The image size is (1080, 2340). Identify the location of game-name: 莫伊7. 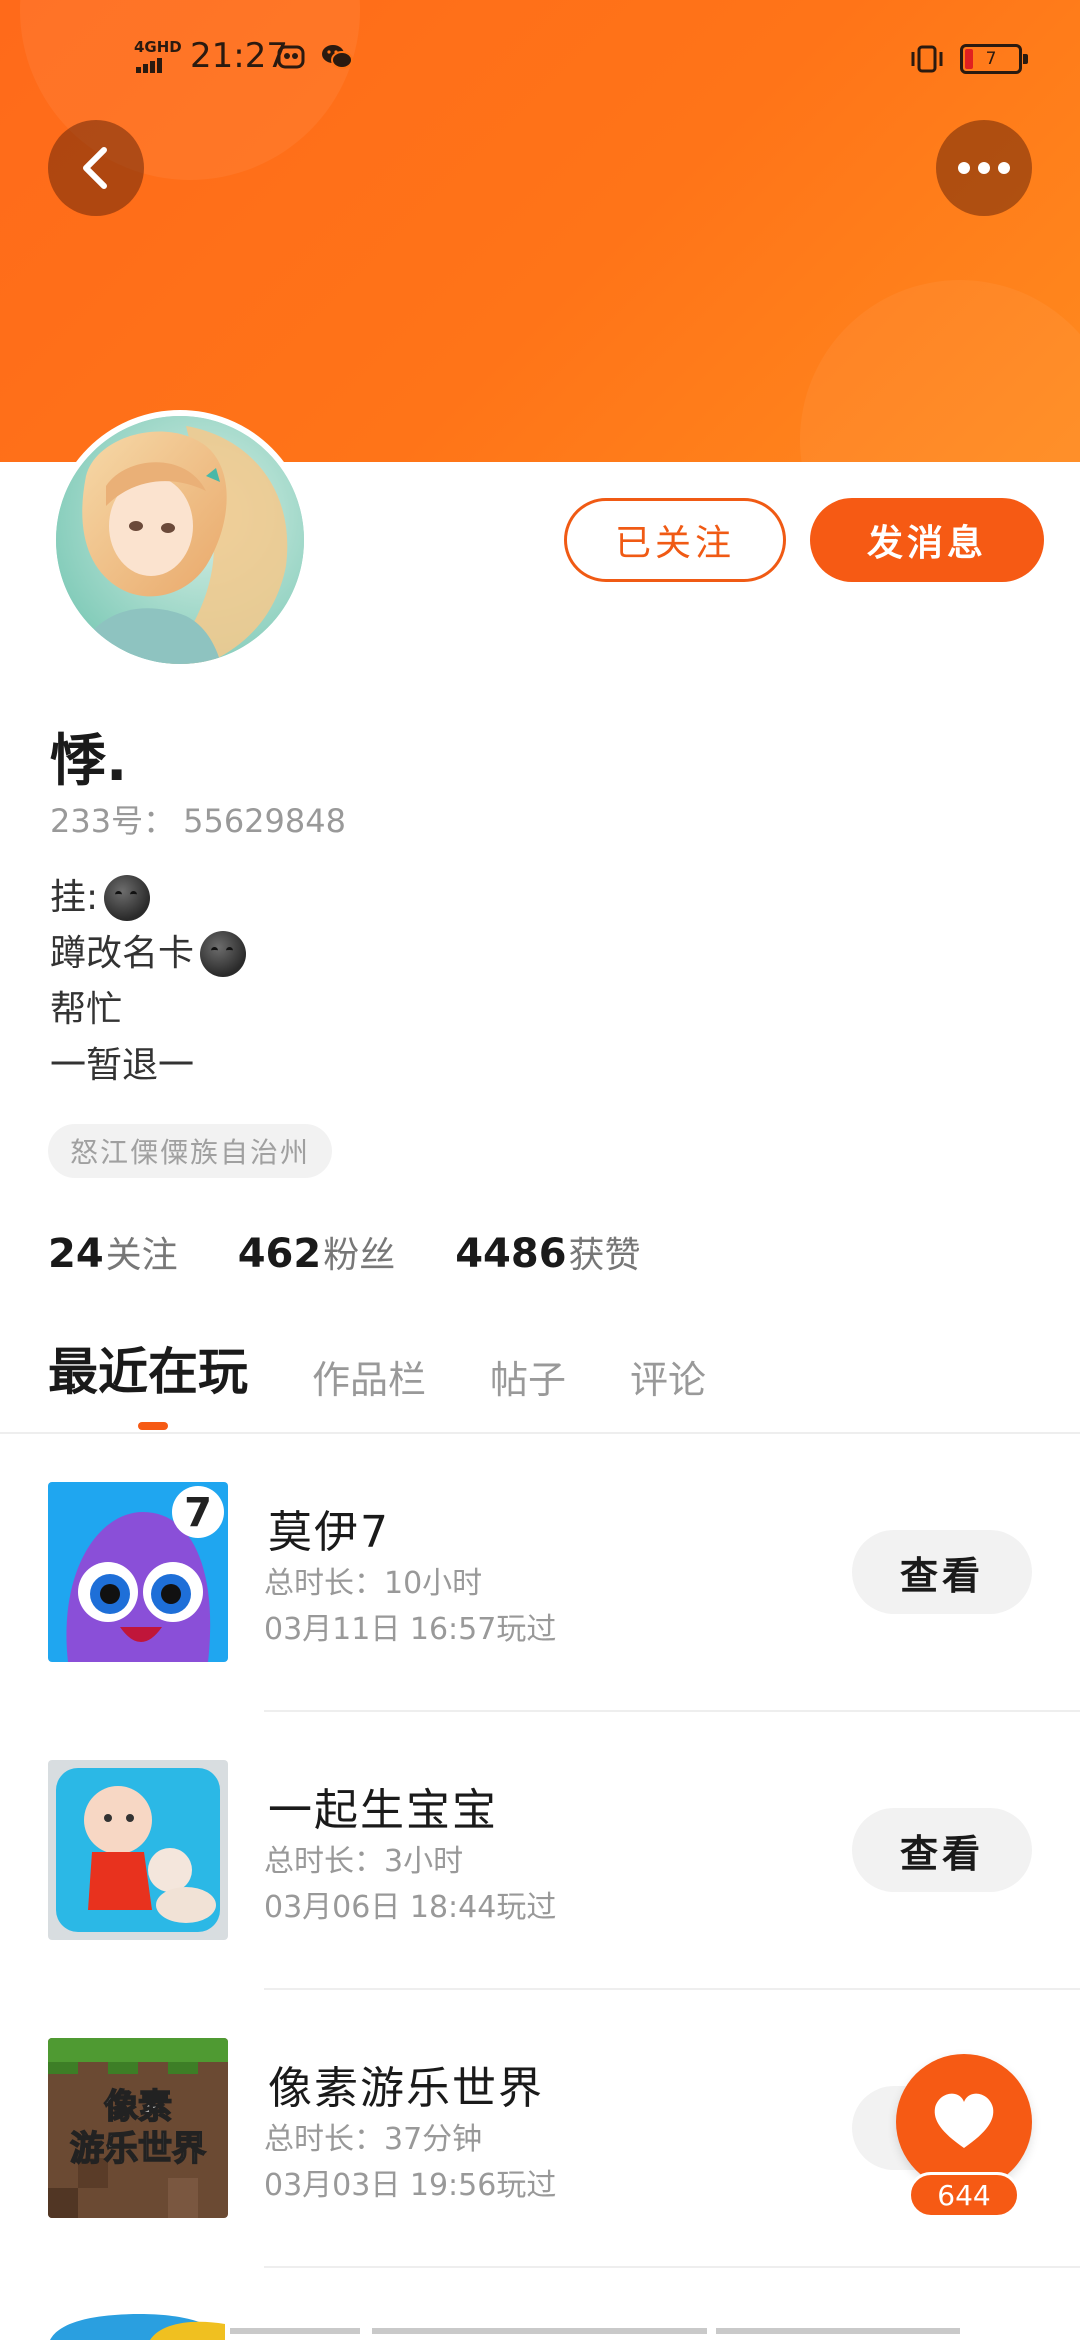
(329, 1532).